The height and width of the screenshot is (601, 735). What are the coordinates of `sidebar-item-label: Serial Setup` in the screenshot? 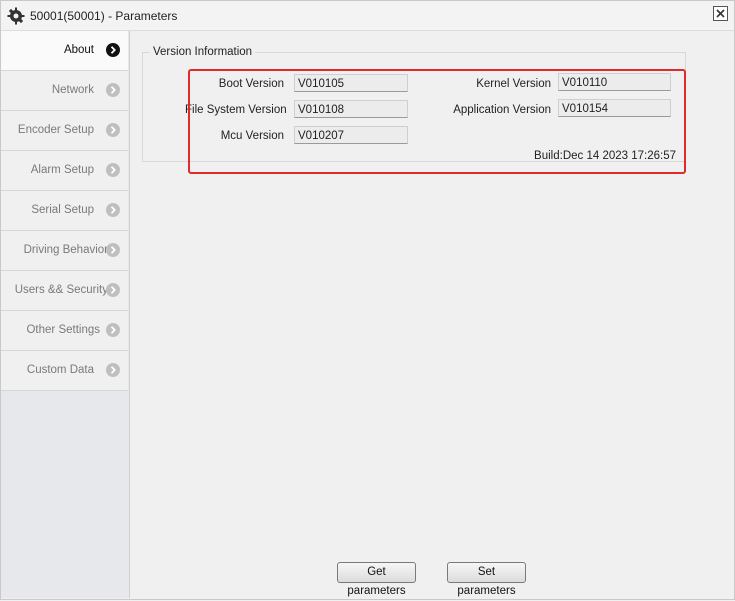 It's located at (62, 210).